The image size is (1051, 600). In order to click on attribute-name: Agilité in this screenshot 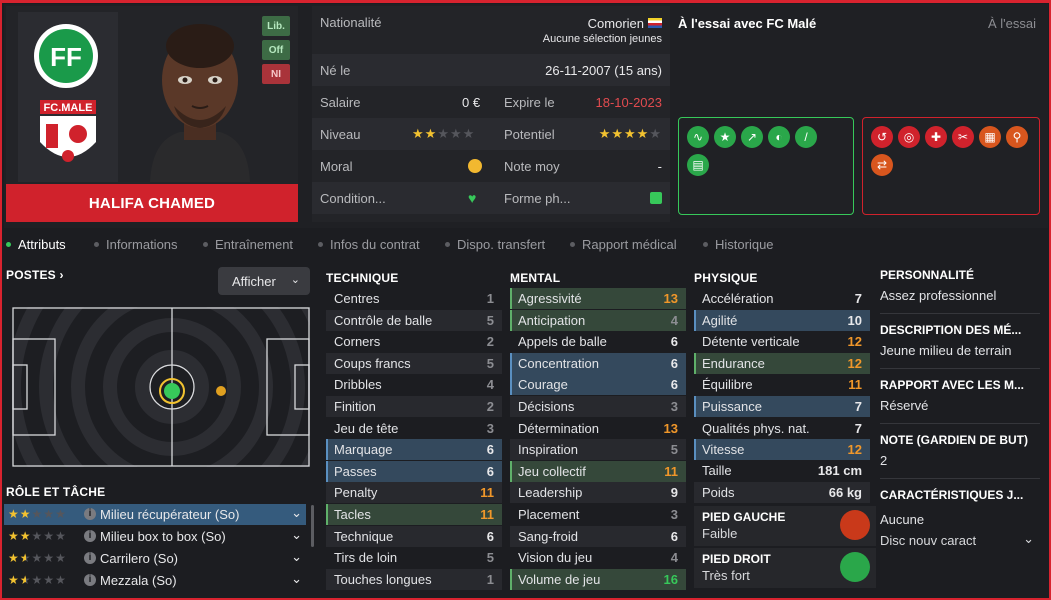, I will do `click(720, 320)`.